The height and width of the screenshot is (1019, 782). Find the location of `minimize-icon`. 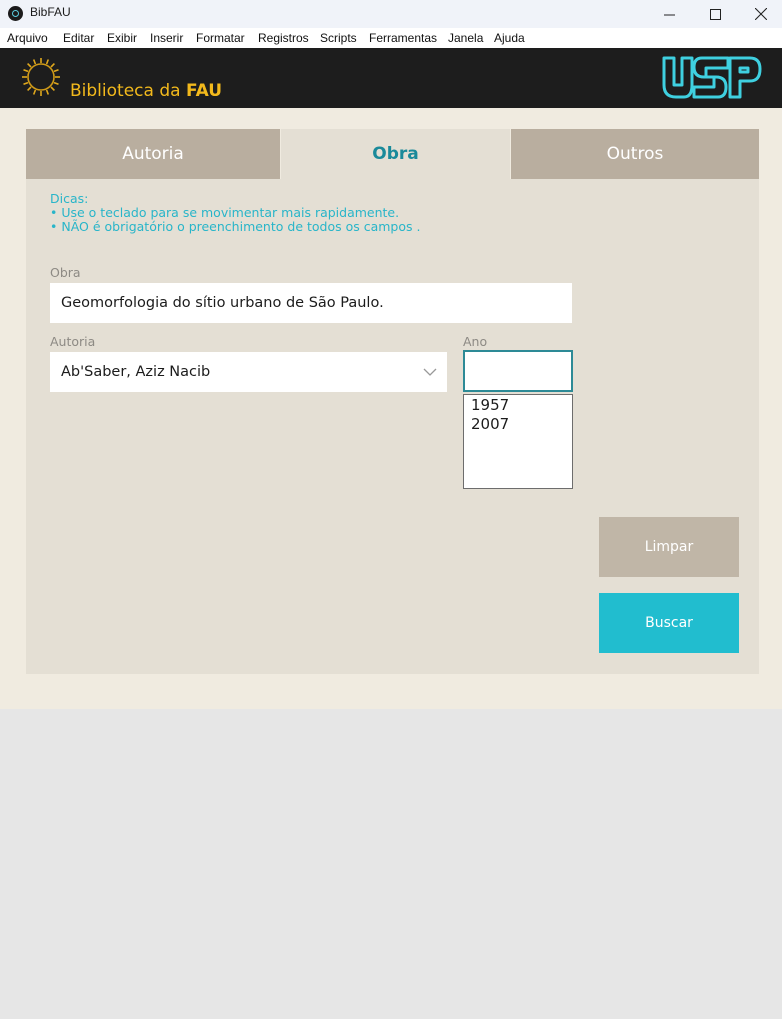

minimize-icon is located at coordinates (669, 14).